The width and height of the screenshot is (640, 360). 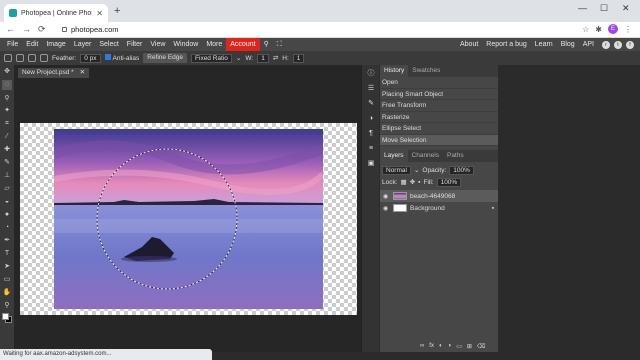 What do you see at coordinates (266, 44) in the screenshot?
I see `search-icon: ⚲` at bounding box center [266, 44].